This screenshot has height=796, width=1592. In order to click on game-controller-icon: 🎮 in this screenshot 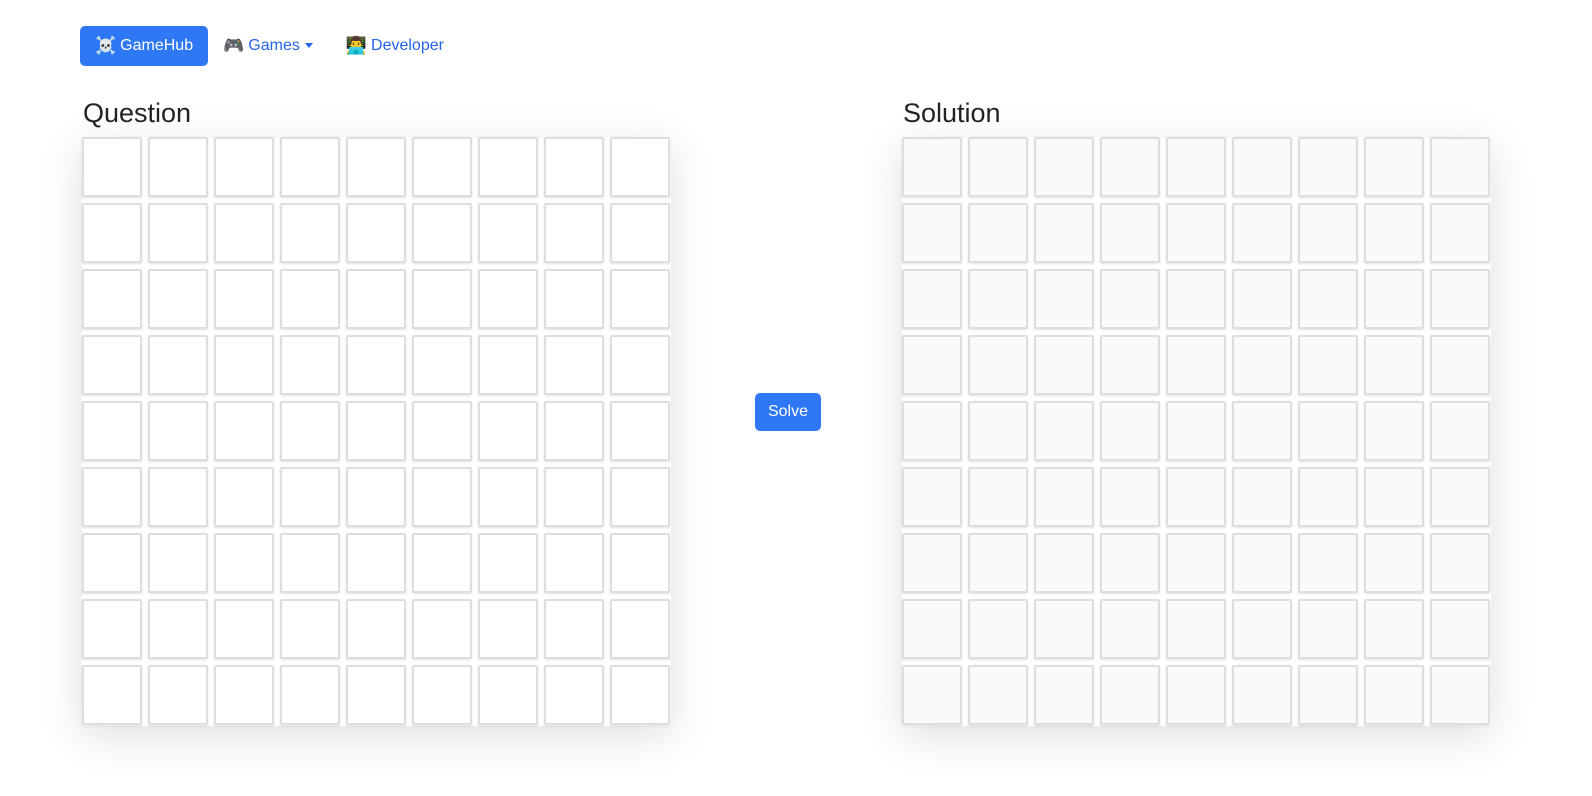, I will do `click(234, 45)`.